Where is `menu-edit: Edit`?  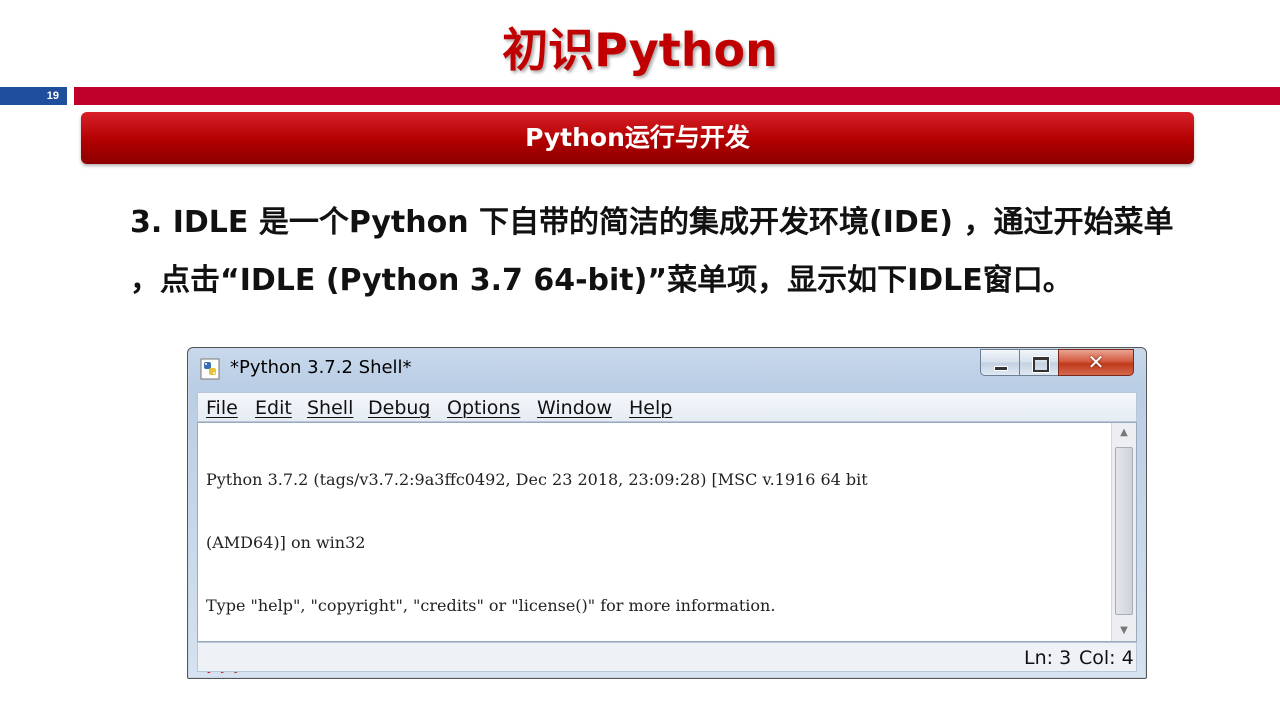
menu-edit: Edit is located at coordinates (273, 408).